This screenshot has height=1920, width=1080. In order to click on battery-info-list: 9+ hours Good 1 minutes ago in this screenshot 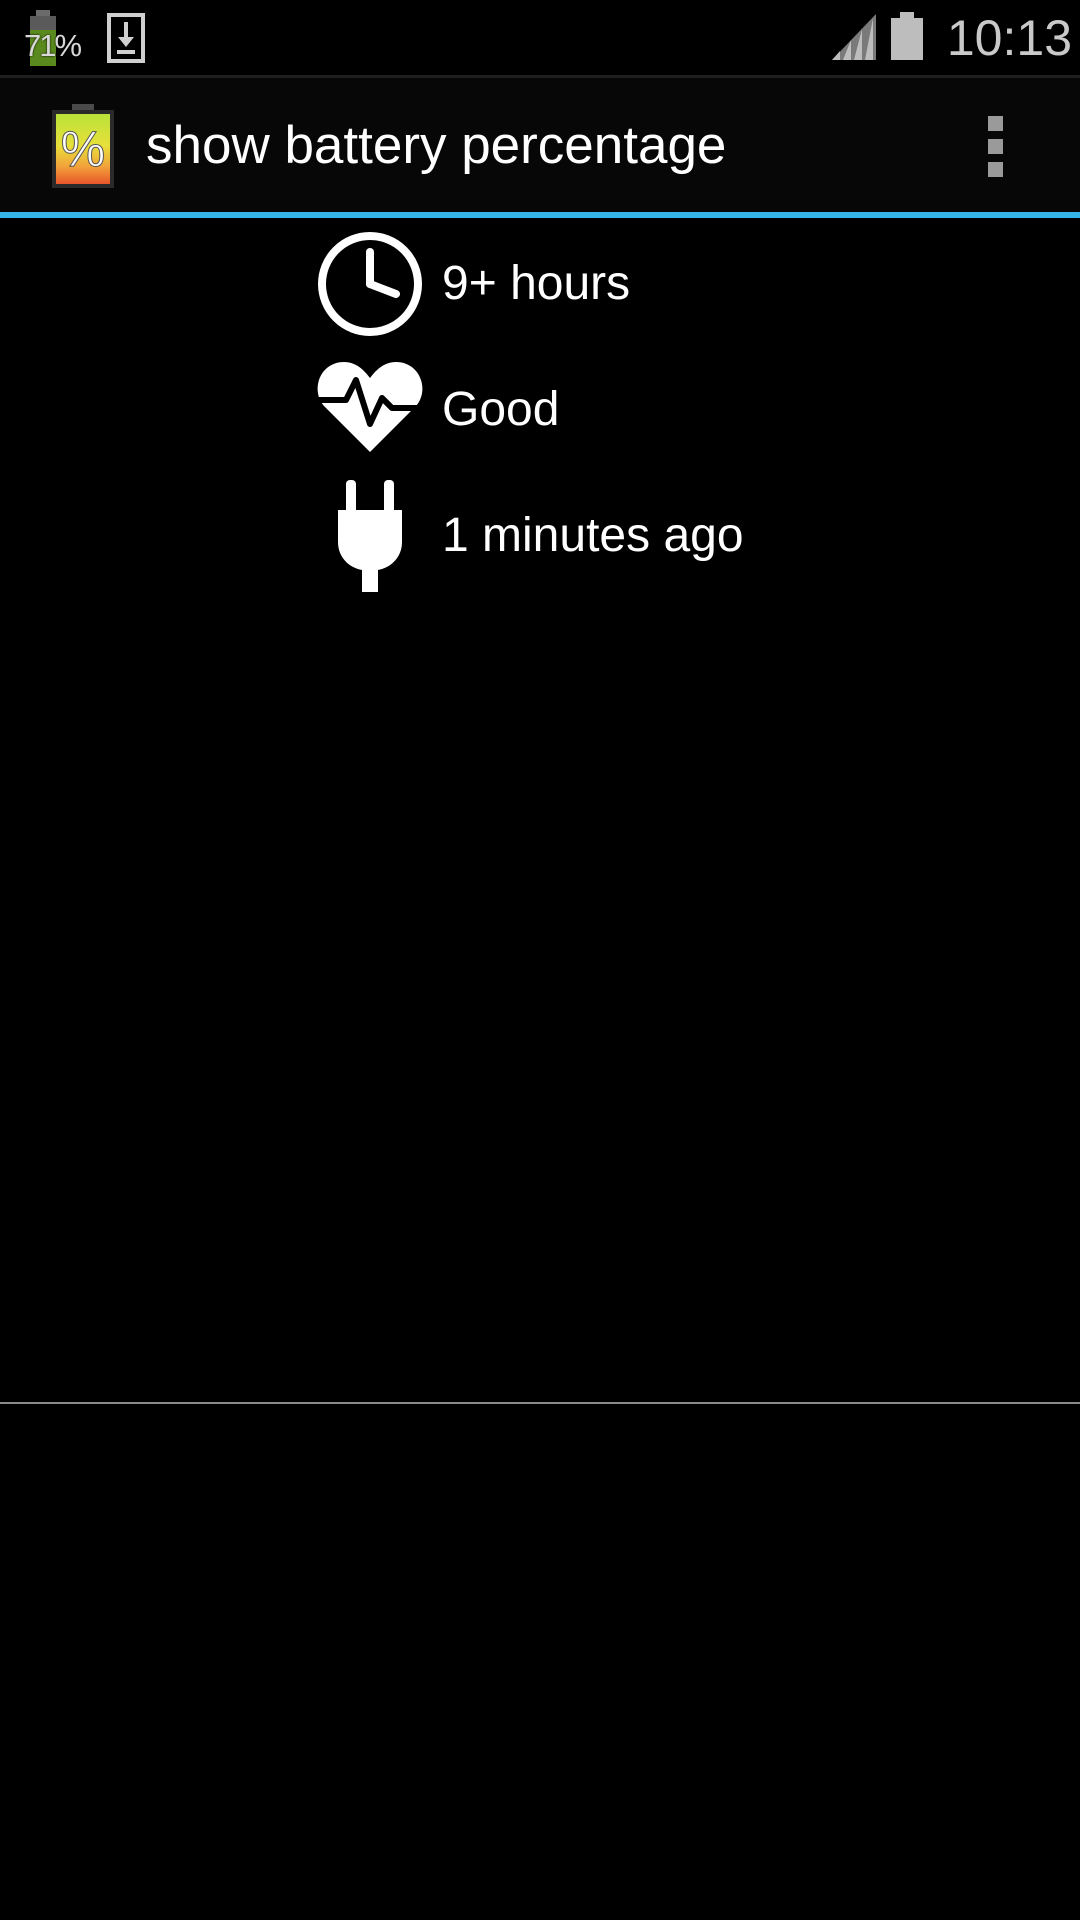, I will do `click(666, 417)`.